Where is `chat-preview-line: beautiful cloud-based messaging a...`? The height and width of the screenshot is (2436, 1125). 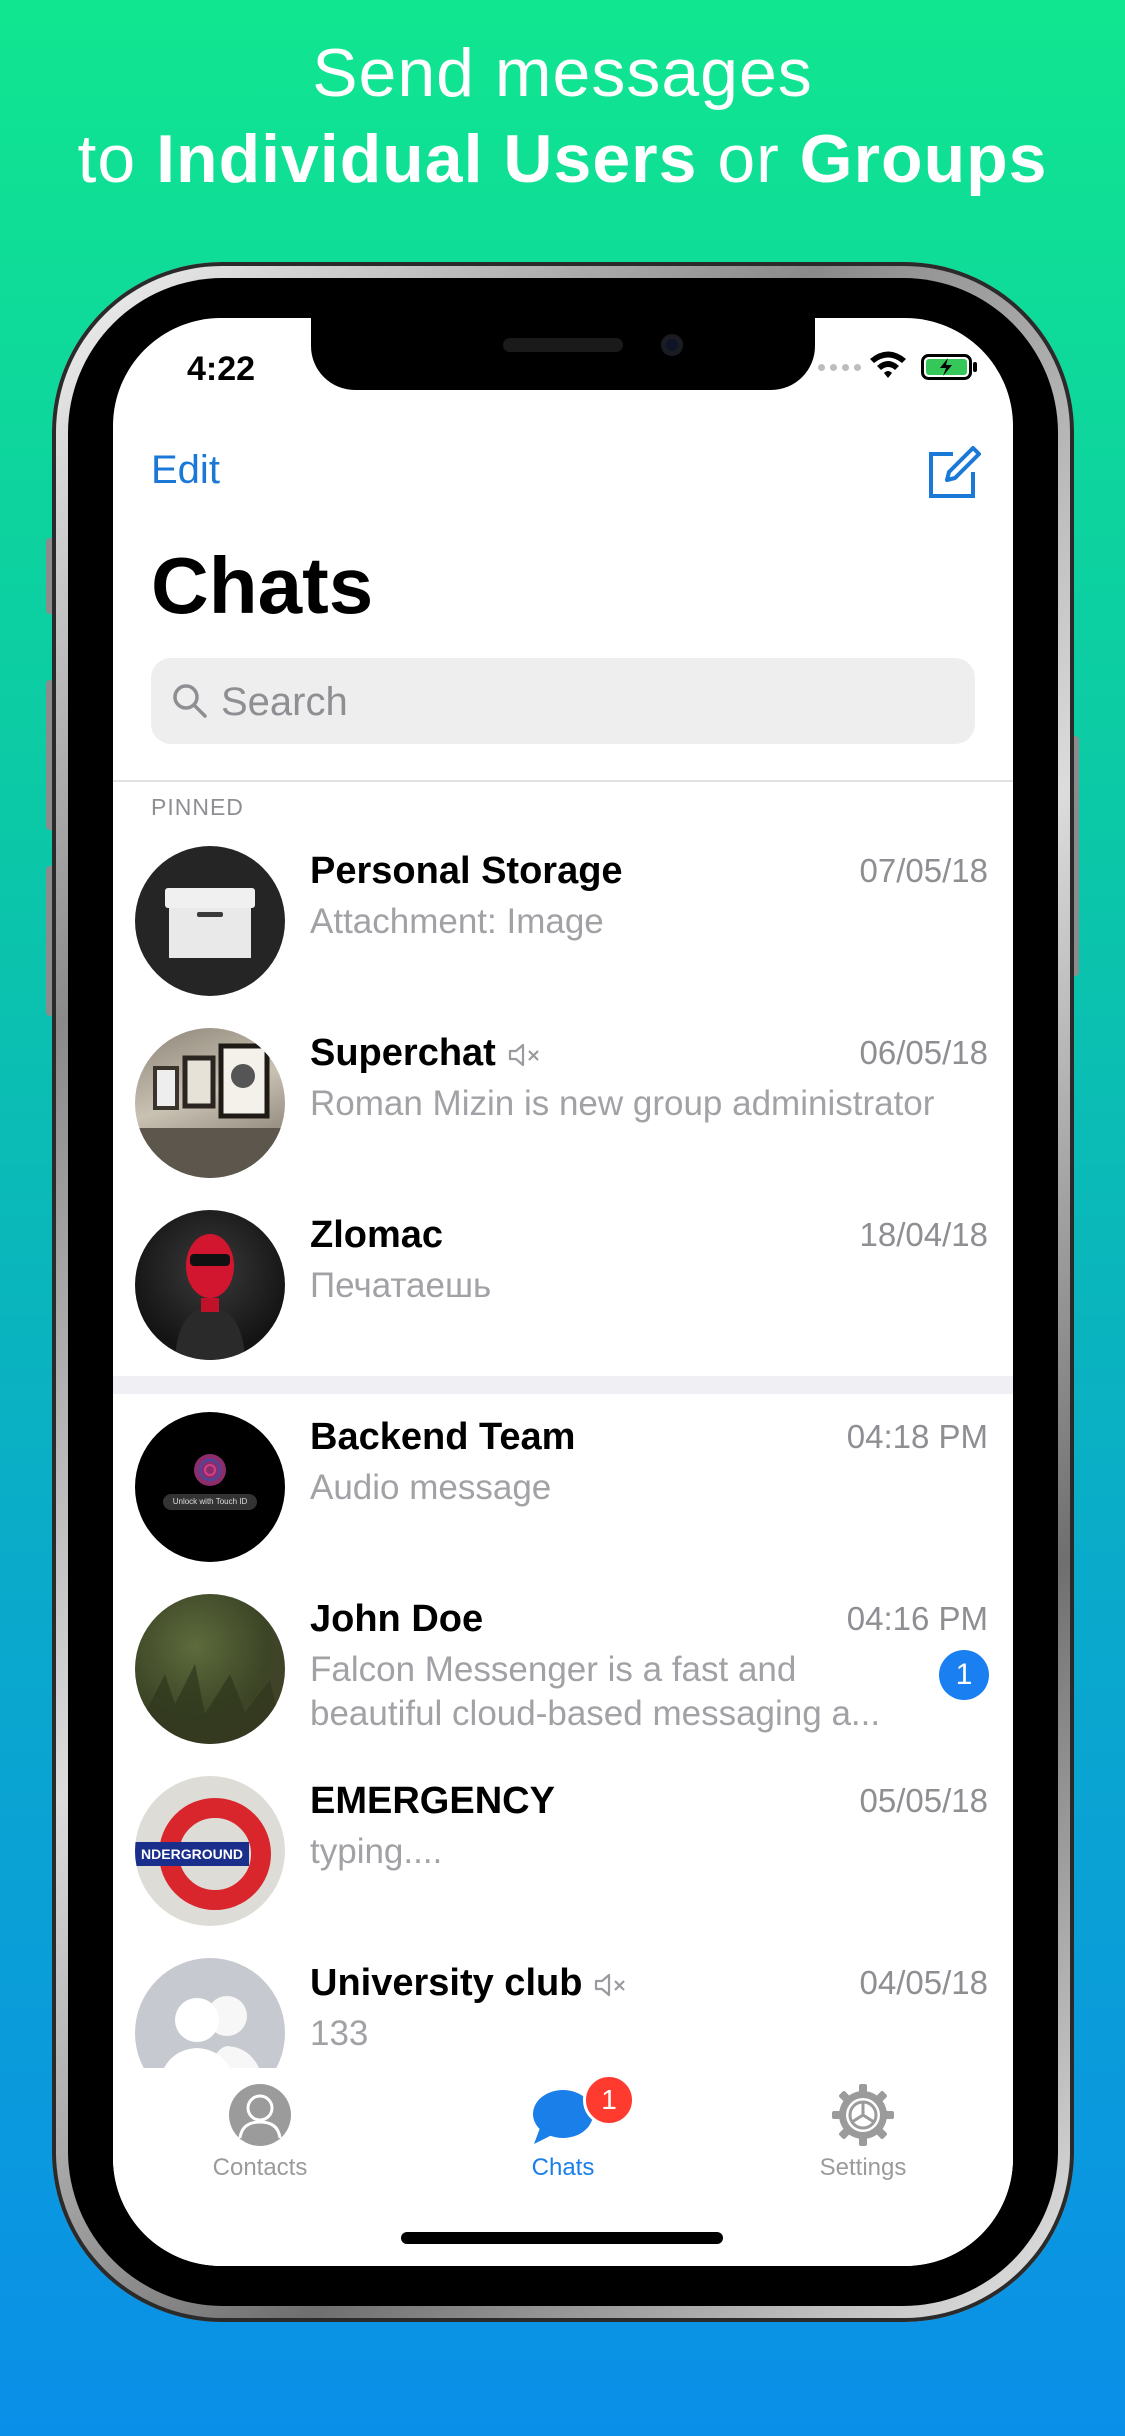 chat-preview-line: beautiful cloud-based messaging a... is located at coordinates (595, 1713).